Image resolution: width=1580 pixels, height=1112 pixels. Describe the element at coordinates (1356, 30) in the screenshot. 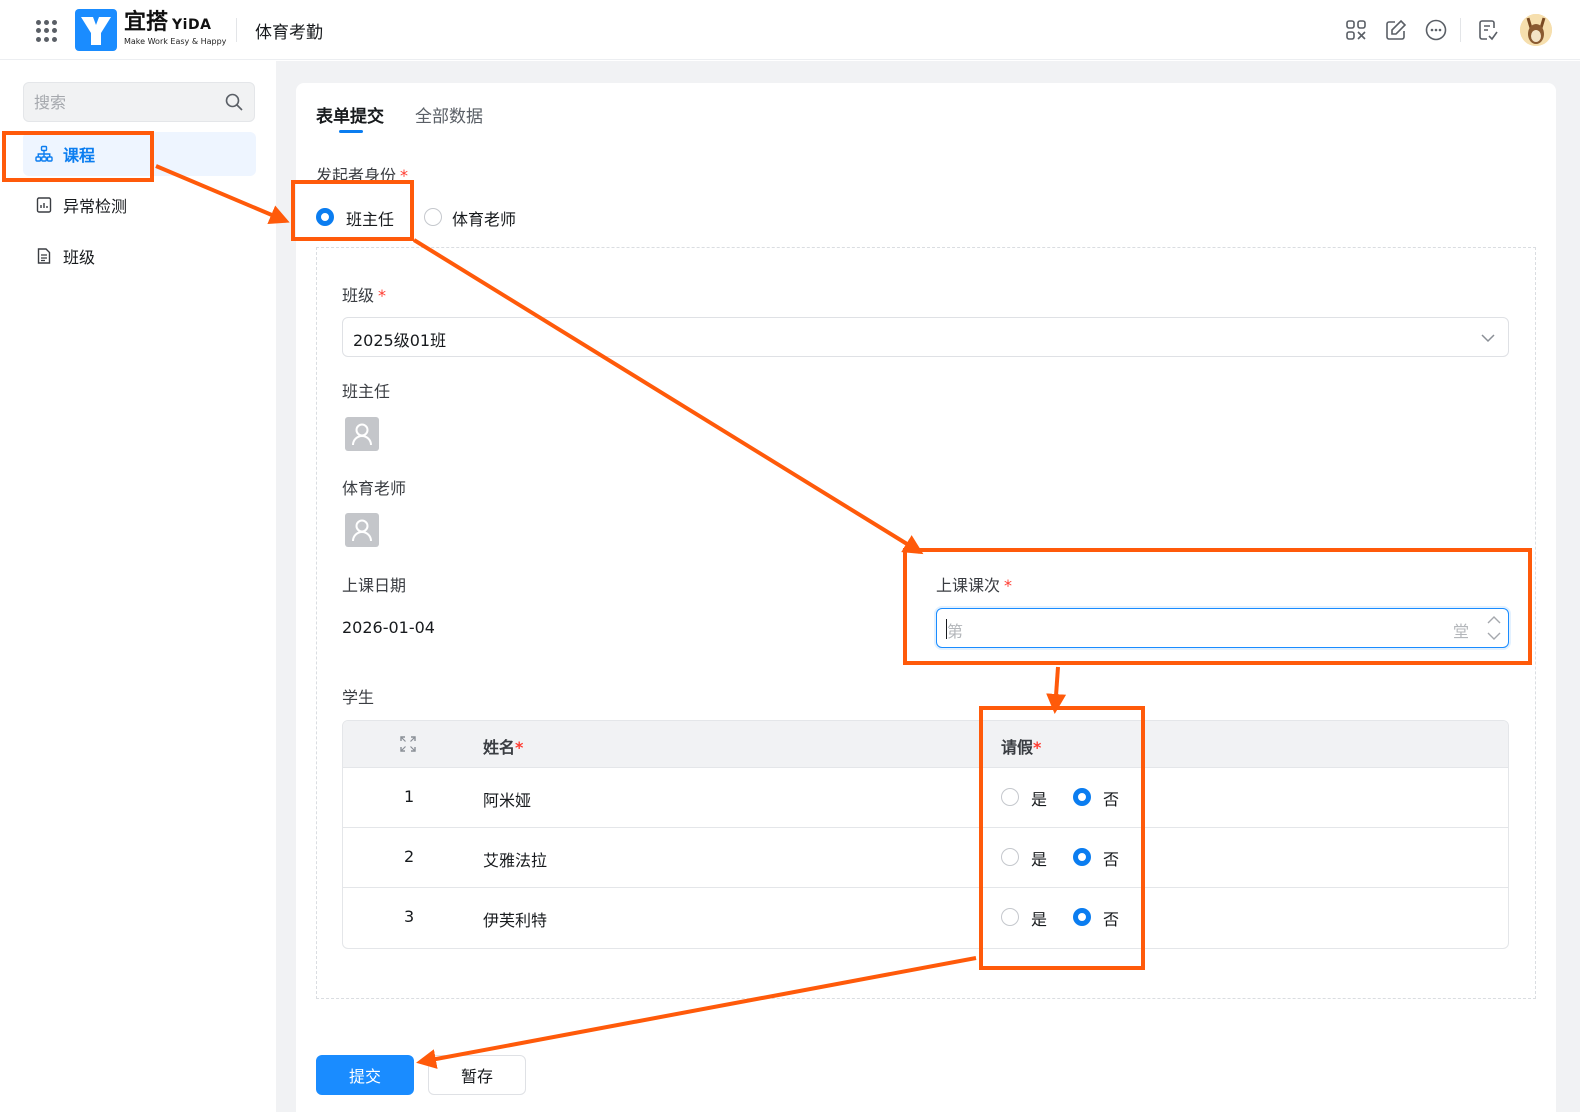

I see `qr-scan-icon` at that location.